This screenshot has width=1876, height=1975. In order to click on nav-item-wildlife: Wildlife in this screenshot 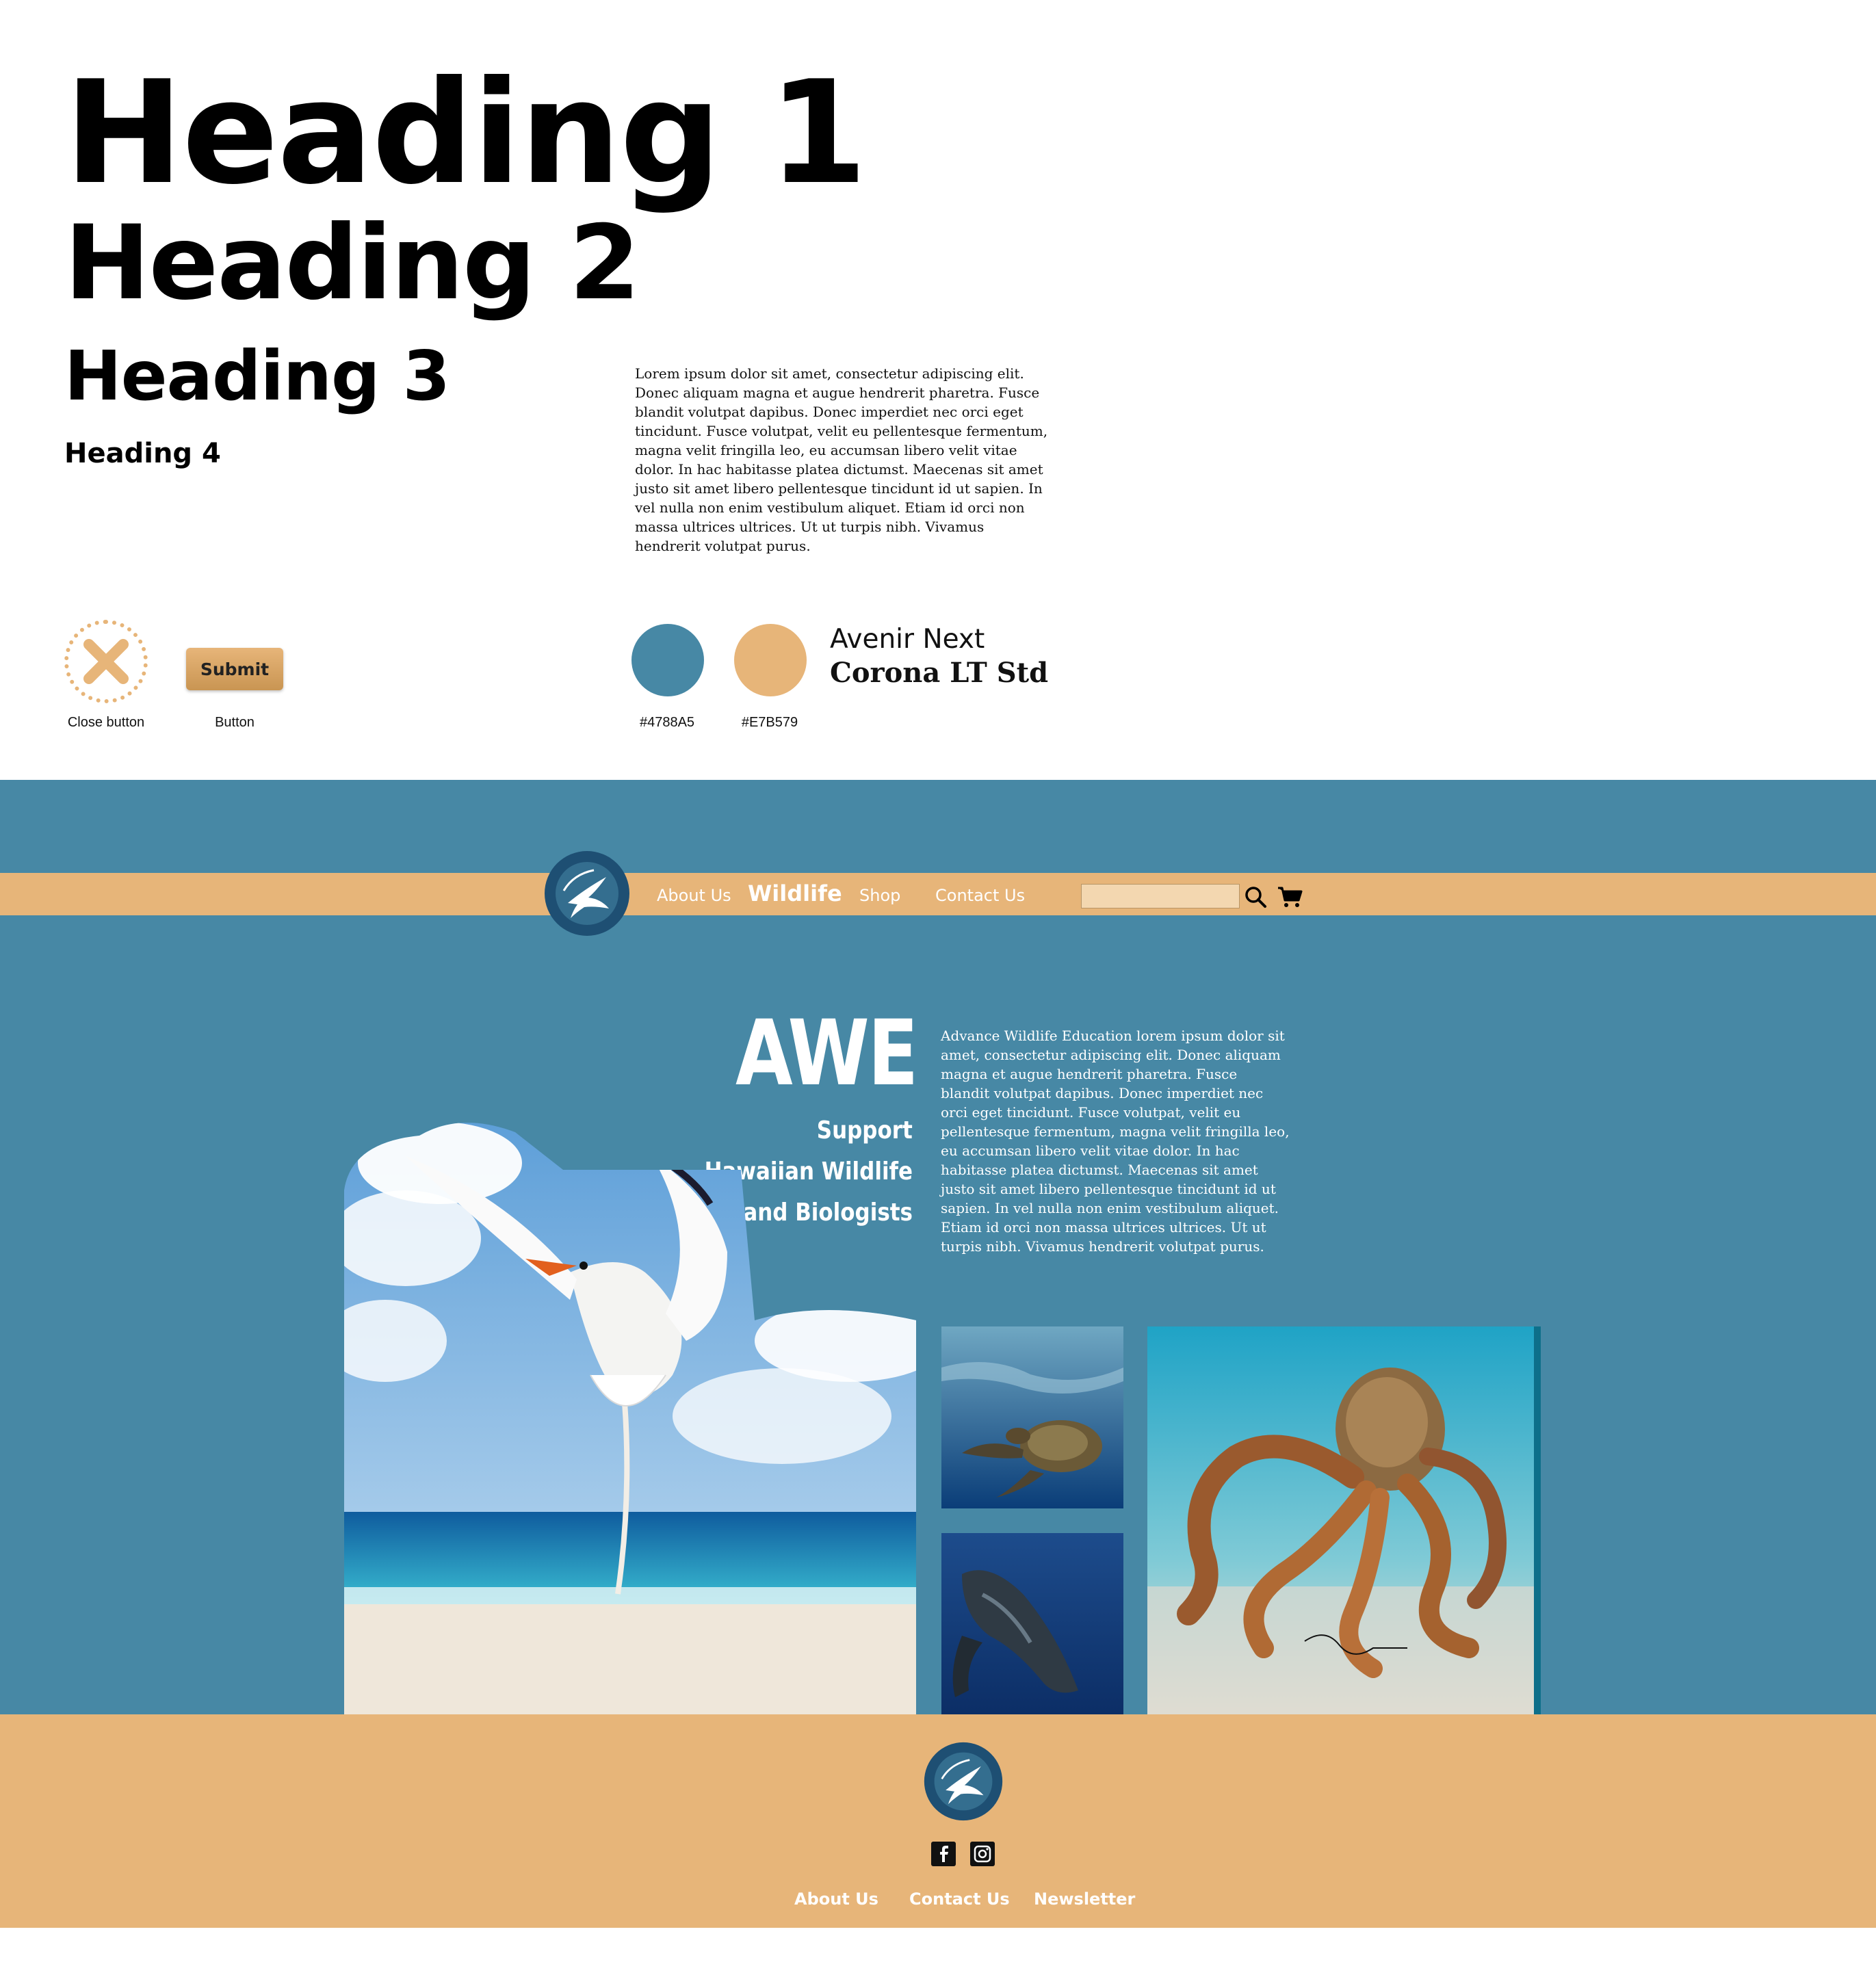, I will do `click(795, 893)`.